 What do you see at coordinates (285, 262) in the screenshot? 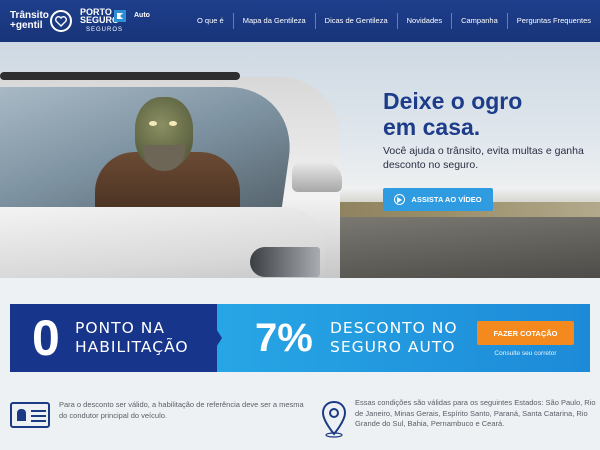
I see `car-headlight` at bounding box center [285, 262].